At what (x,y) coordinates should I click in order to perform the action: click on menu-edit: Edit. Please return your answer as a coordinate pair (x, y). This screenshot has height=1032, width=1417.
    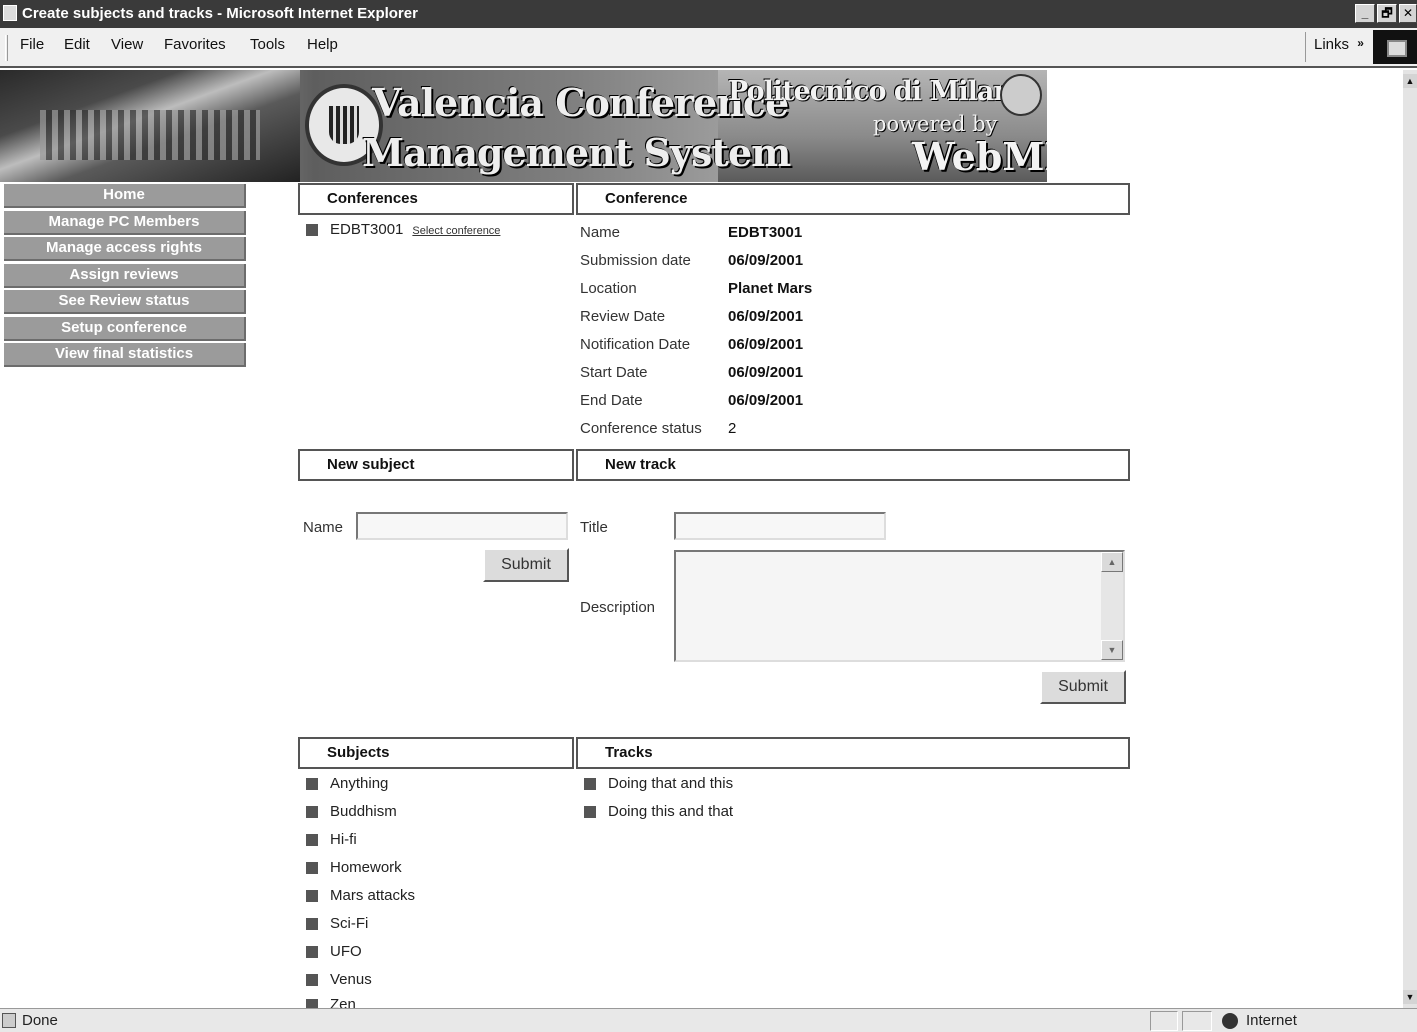
    Looking at the image, I should click on (77, 44).